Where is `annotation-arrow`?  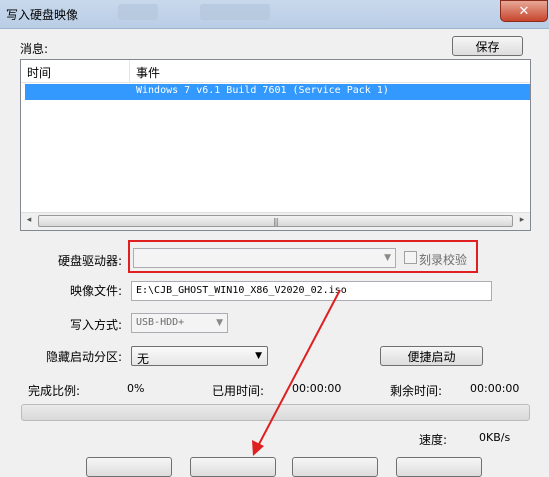 annotation-arrow is located at coordinates (296, 372).